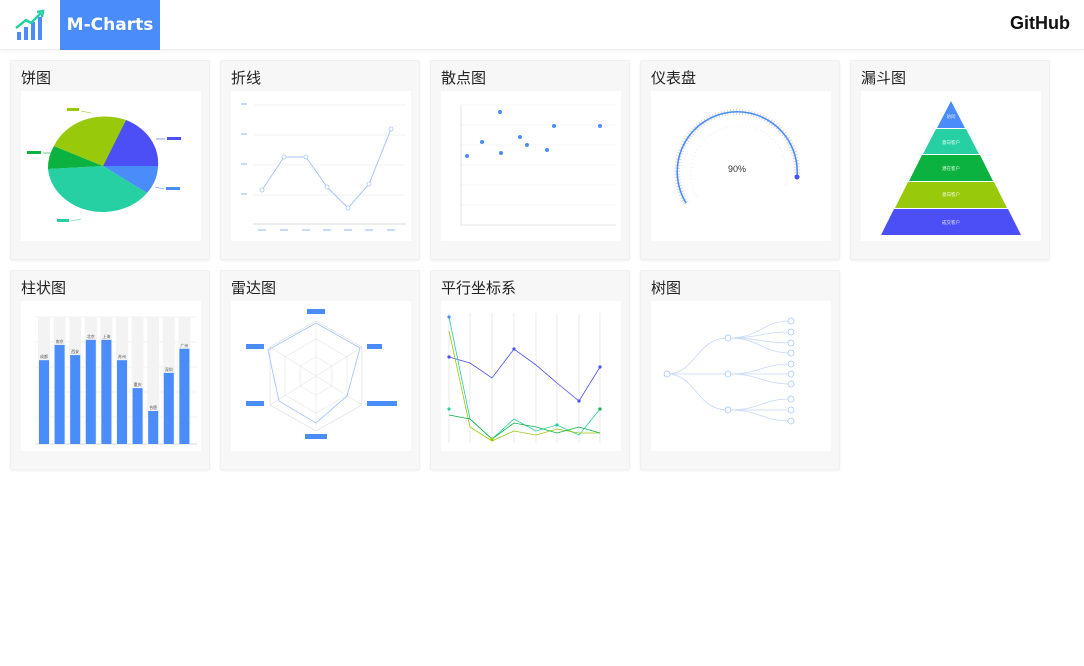 The image size is (1084, 666). What do you see at coordinates (531, 166) in the screenshot?
I see `scatter-thumbnail` at bounding box center [531, 166].